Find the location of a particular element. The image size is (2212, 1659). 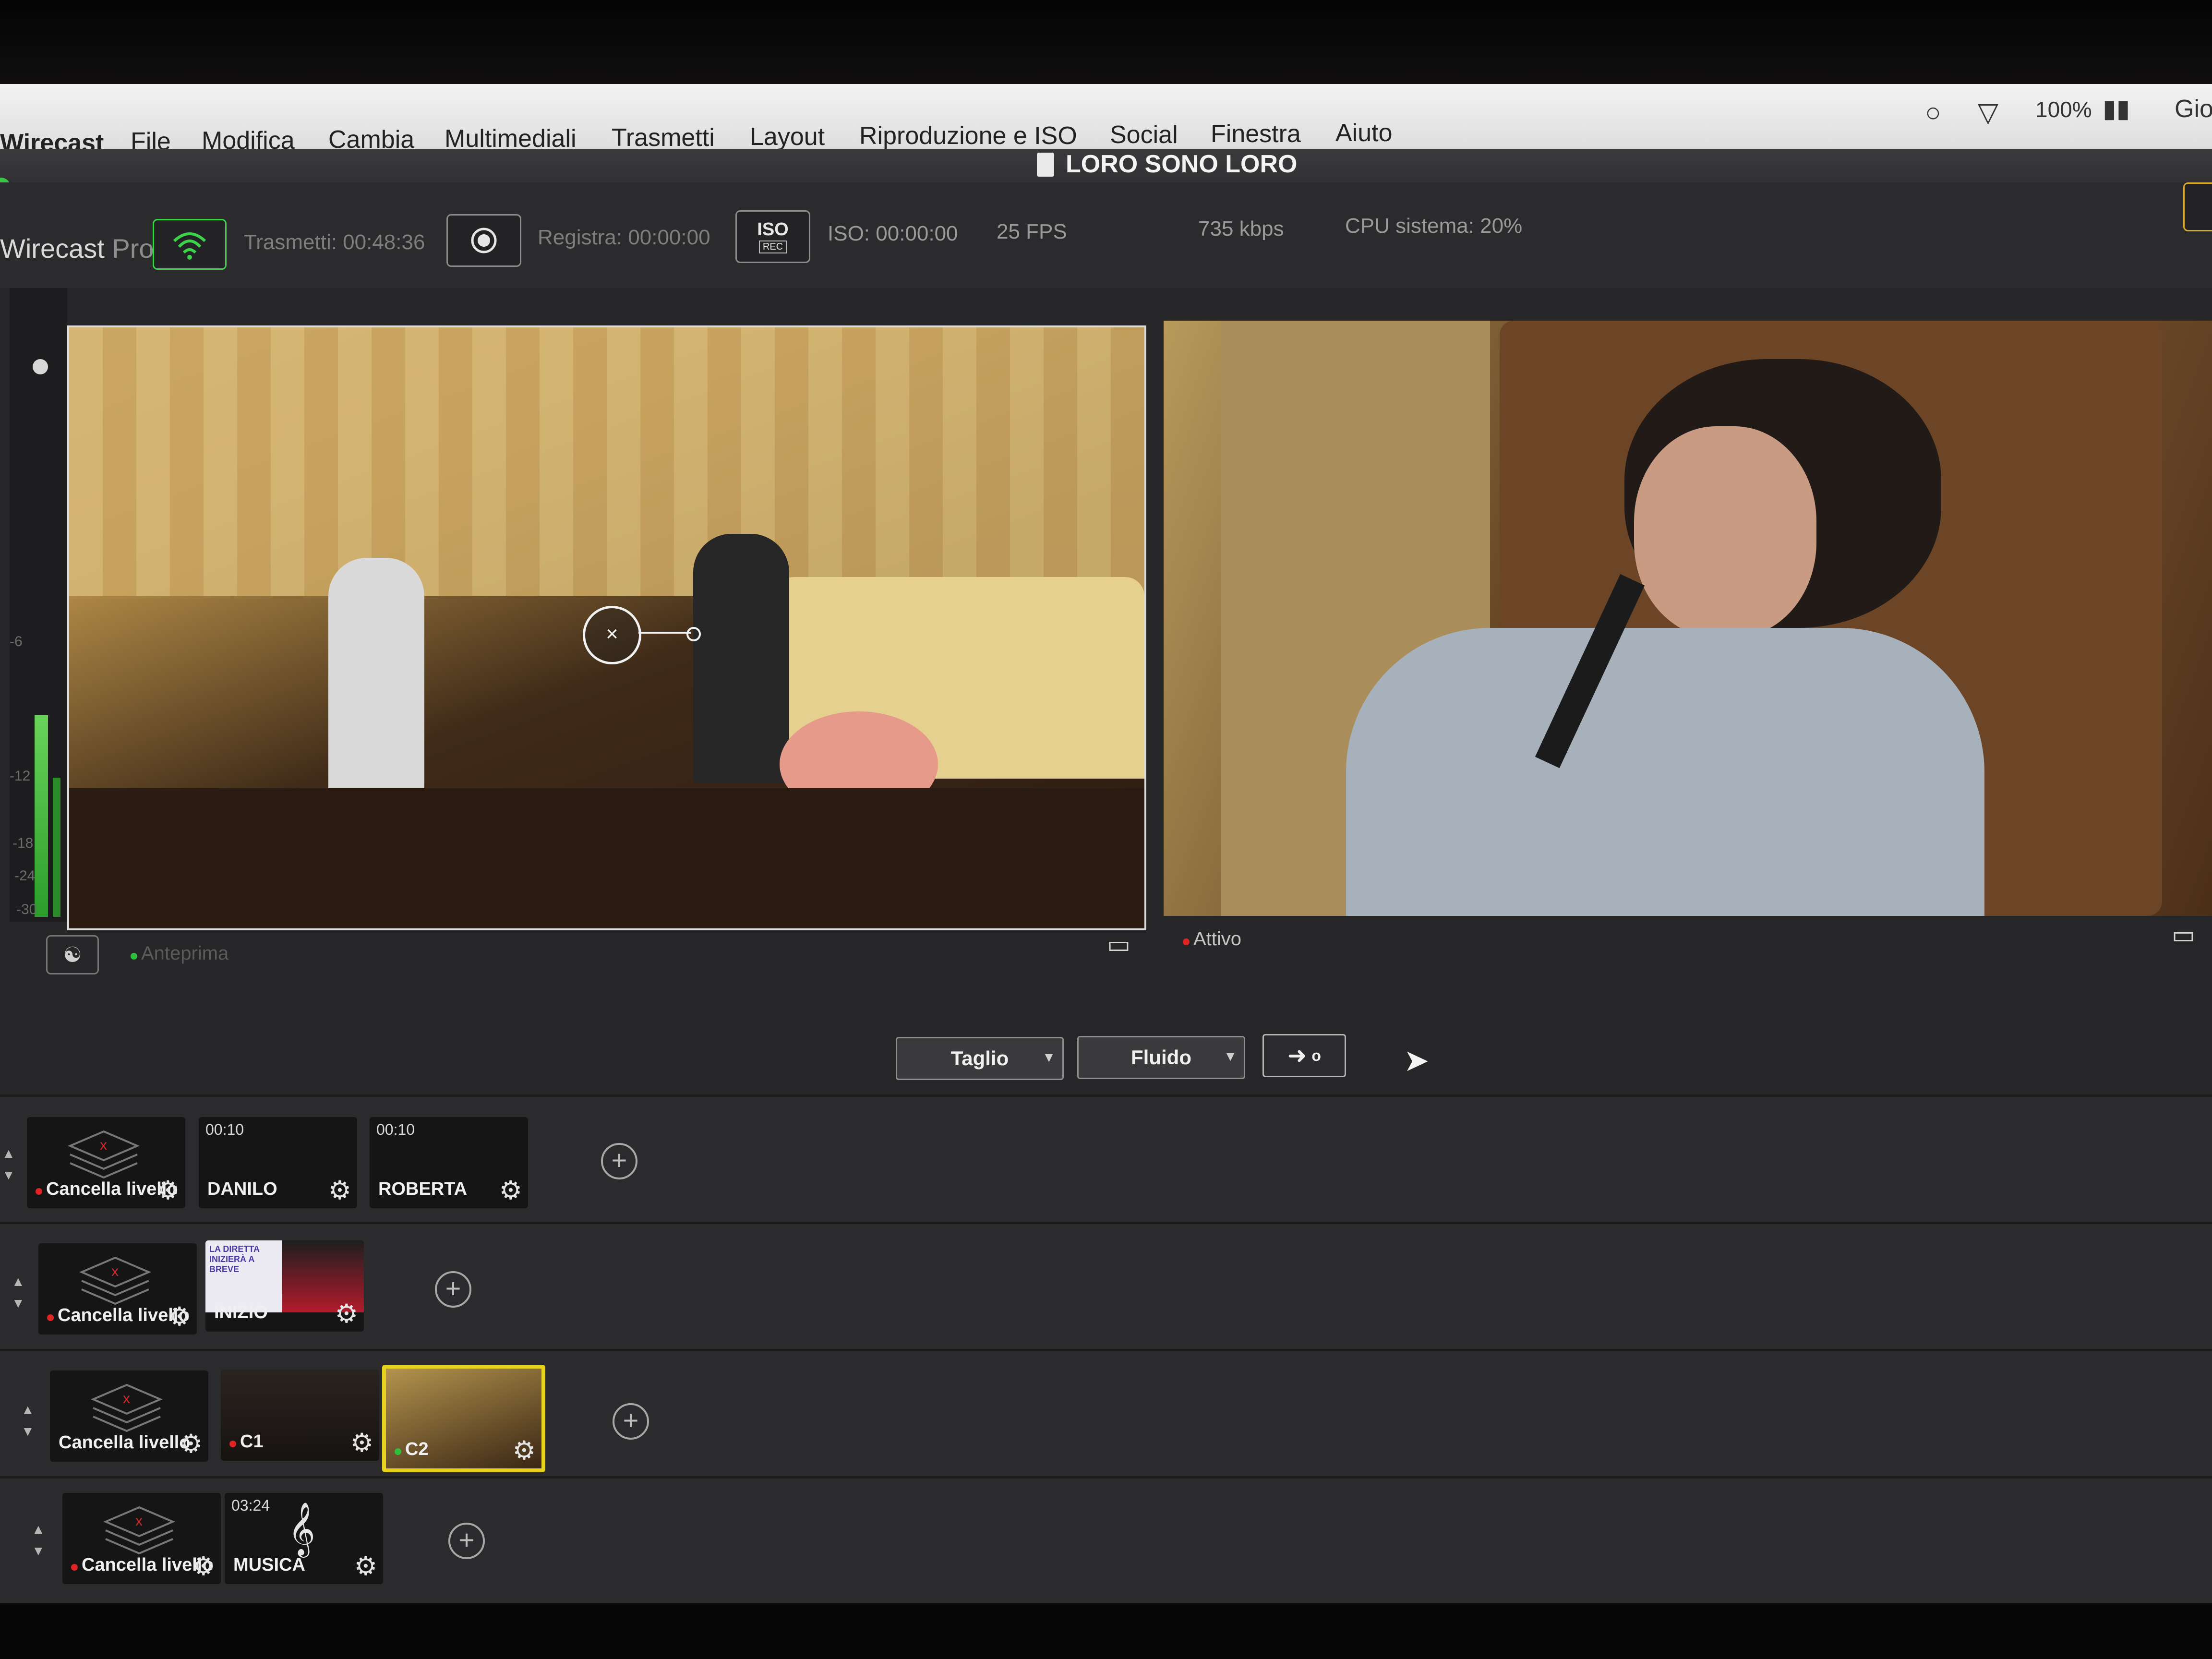

shot-name: C1 is located at coordinates (246, 1441).